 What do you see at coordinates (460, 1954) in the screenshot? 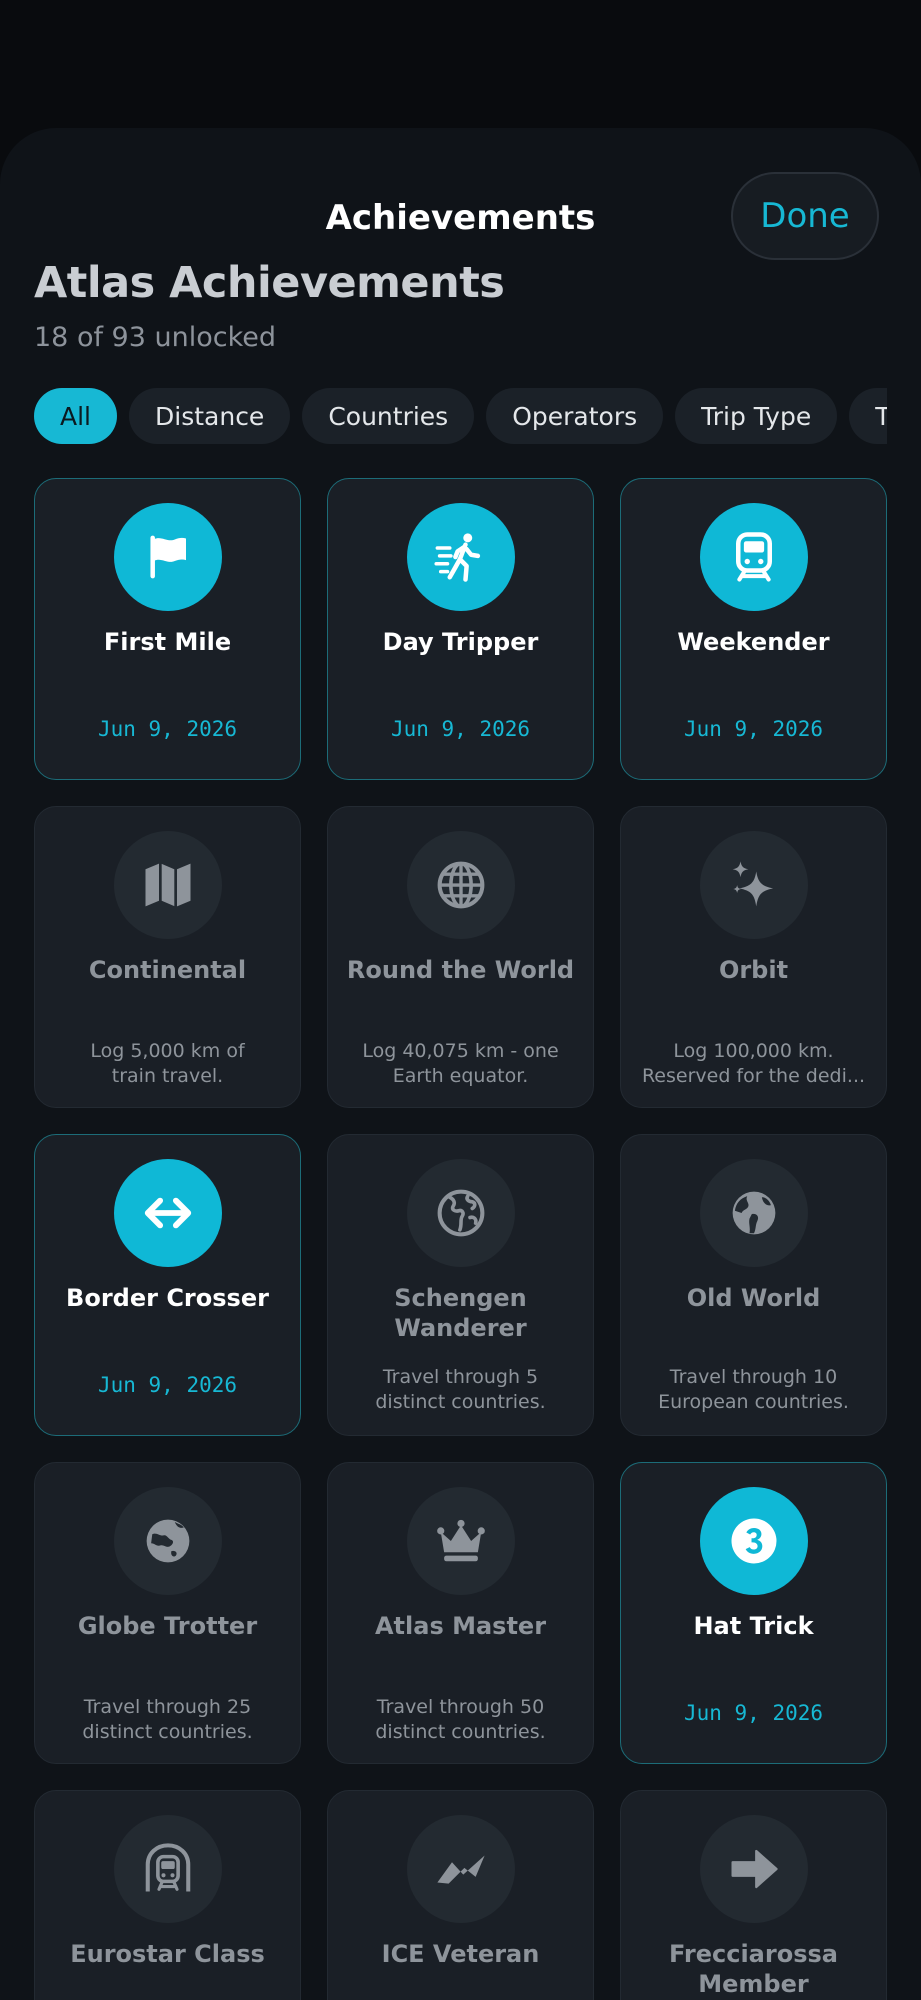
I see `achievement-name: ICE Veteran` at bounding box center [460, 1954].